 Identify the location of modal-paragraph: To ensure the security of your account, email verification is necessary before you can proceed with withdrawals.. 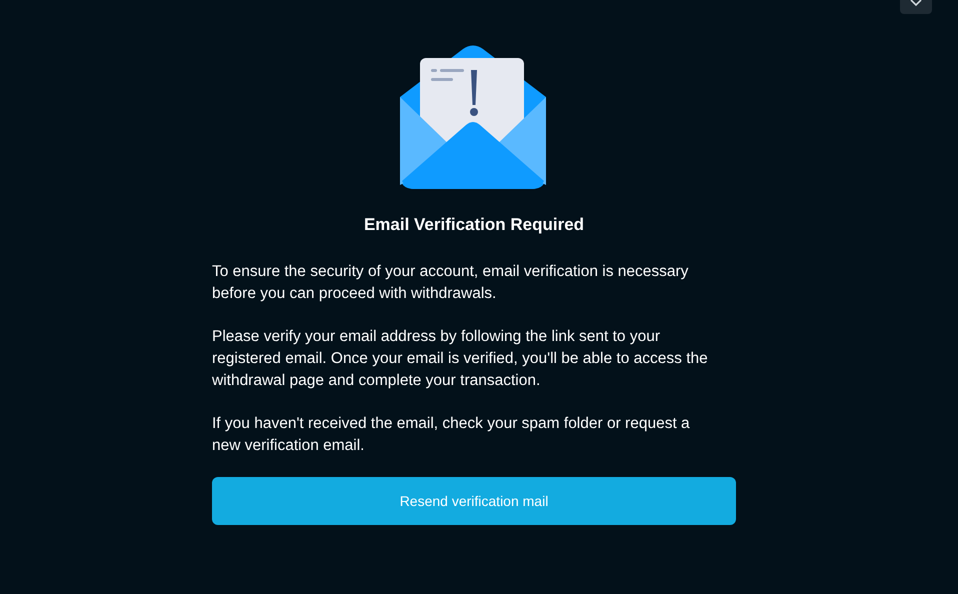
(451, 283).